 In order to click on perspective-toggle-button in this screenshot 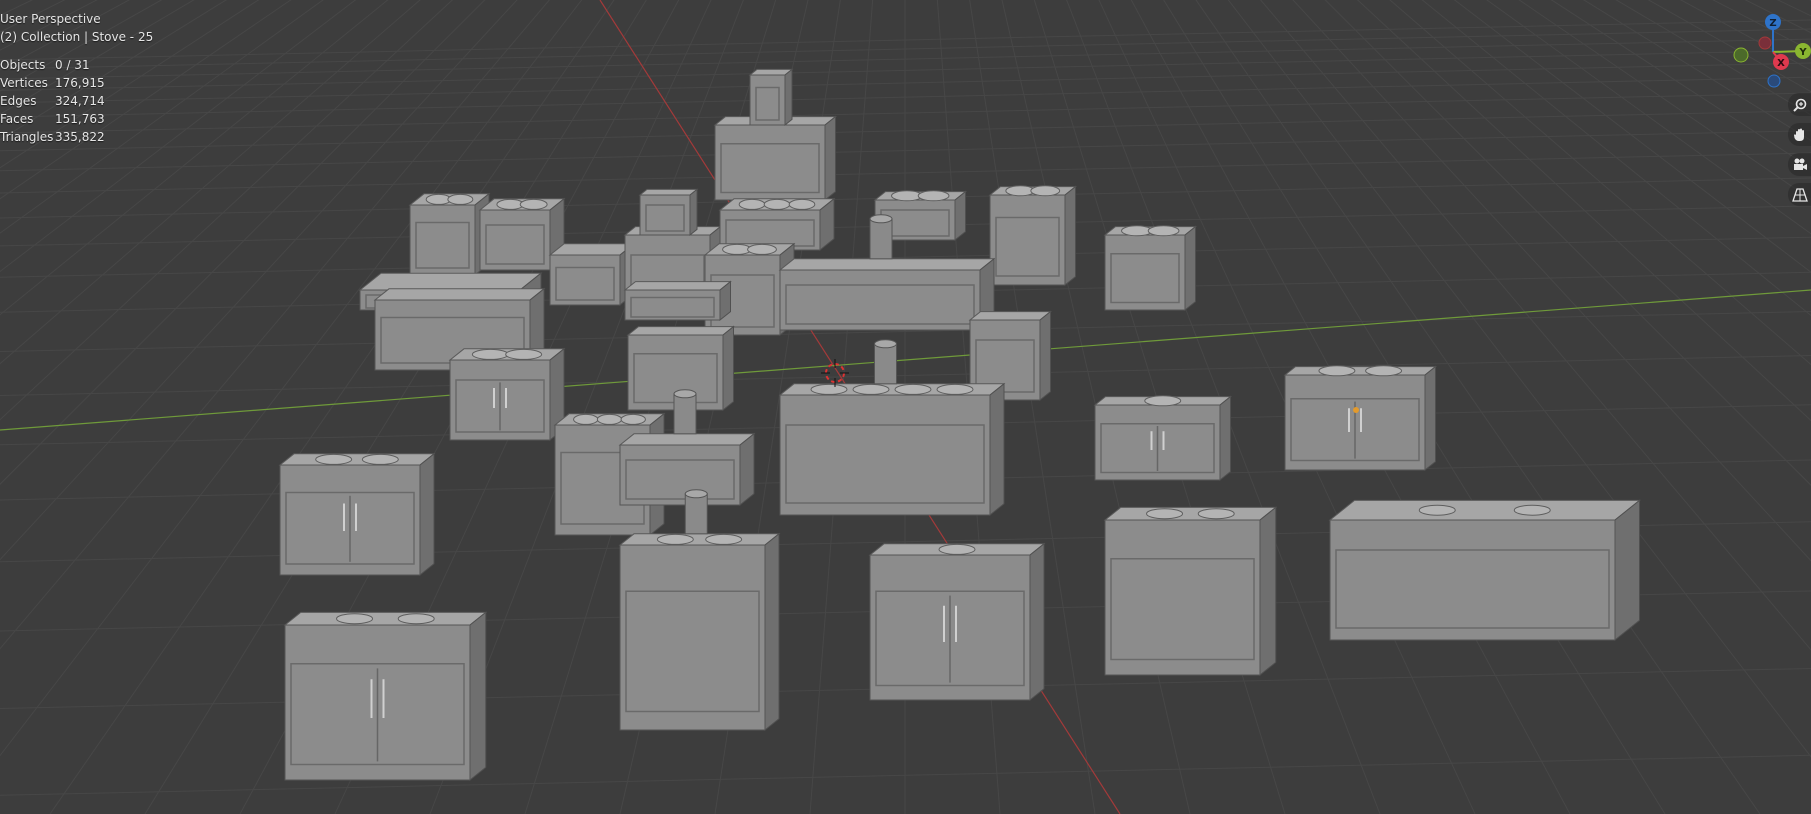, I will do `click(1799, 194)`.